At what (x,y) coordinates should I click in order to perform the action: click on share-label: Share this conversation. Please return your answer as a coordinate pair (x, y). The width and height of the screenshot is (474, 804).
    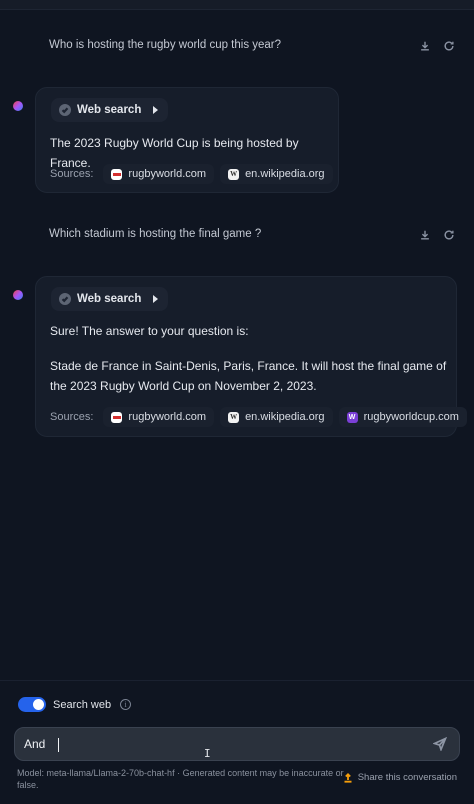
    Looking at the image, I should click on (407, 777).